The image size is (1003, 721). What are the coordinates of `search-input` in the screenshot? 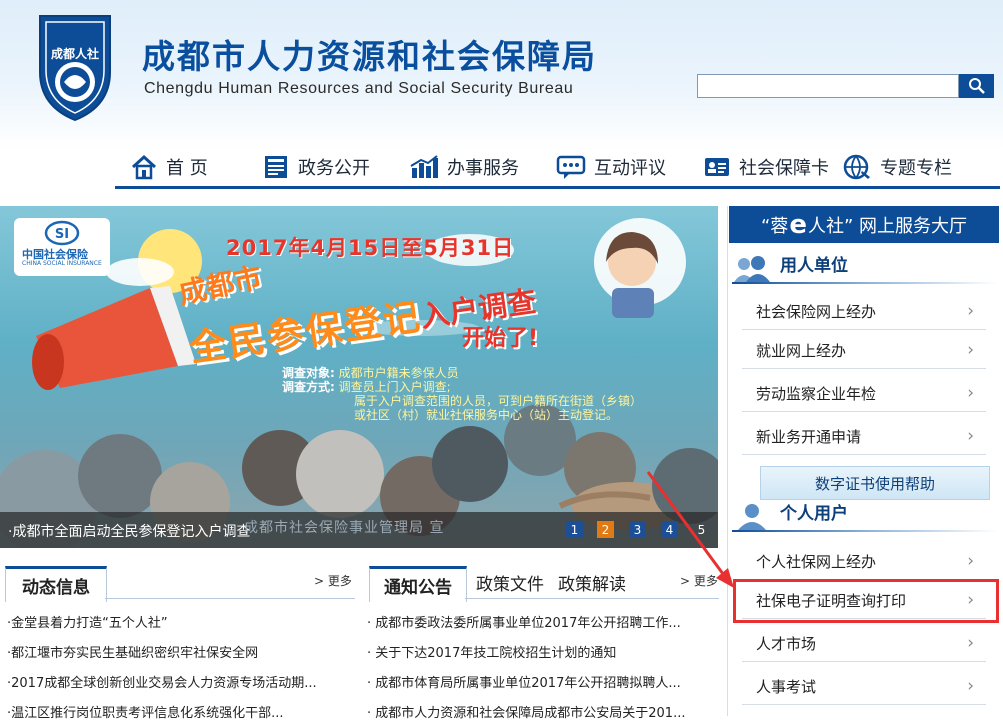 It's located at (828, 86).